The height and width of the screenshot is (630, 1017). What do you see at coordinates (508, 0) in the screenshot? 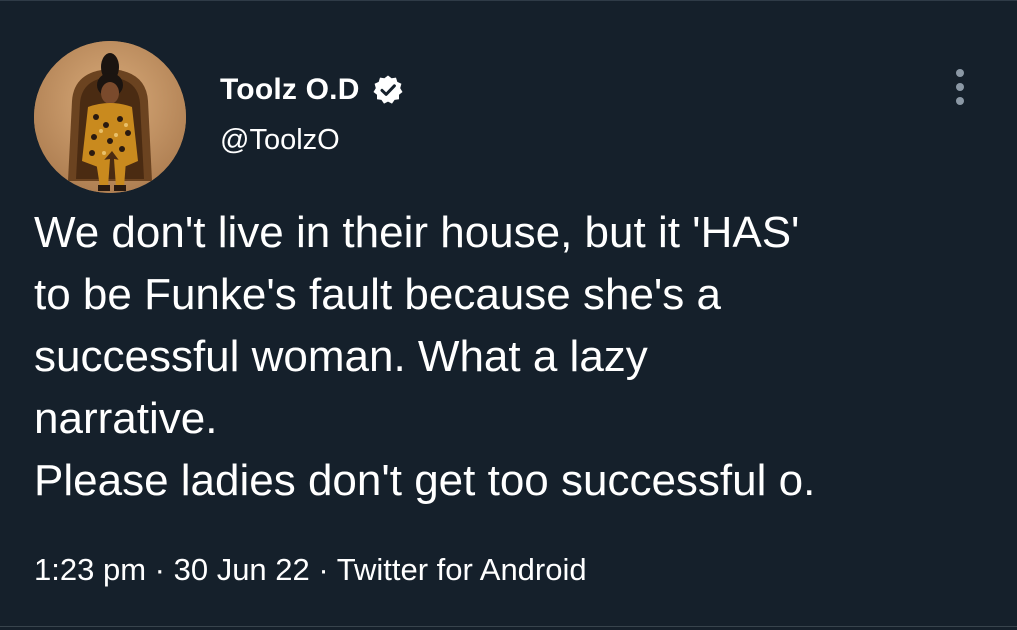
I see `top-divider` at bounding box center [508, 0].